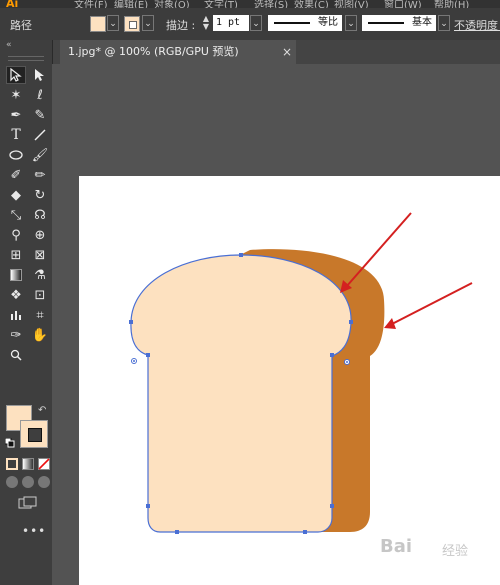 This screenshot has width=500, height=585. Describe the element at coordinates (396, 546) in the screenshot. I see `watermark-text: Bai` at that location.